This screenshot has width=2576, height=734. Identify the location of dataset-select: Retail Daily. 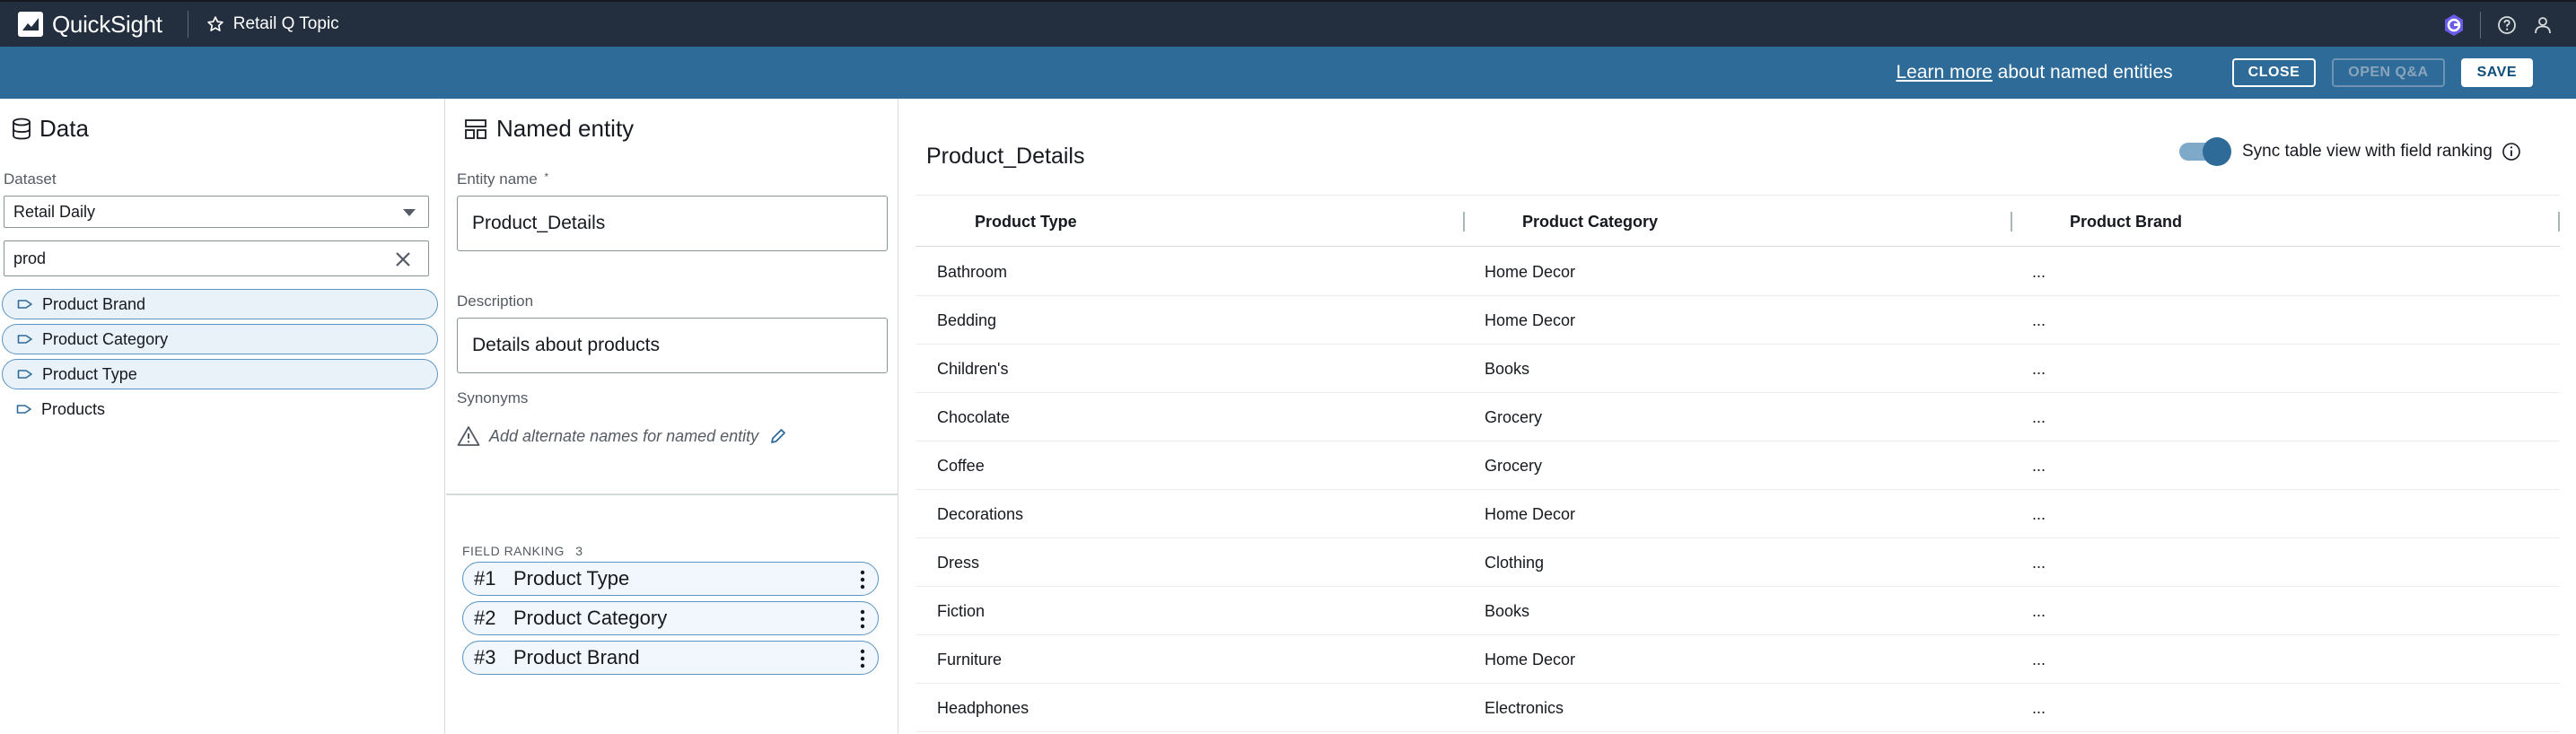
(216, 212).